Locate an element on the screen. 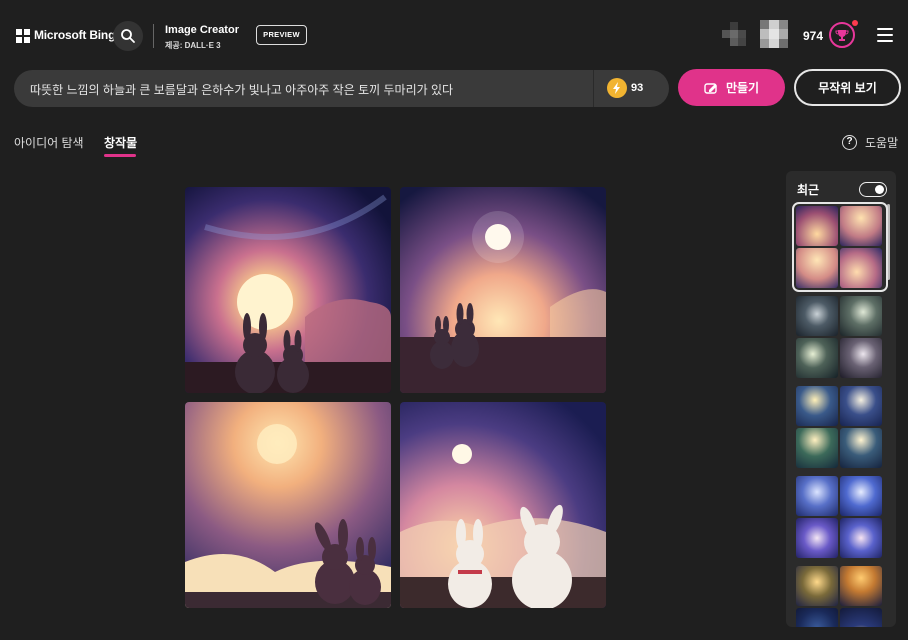 The width and height of the screenshot is (908, 640). search-button is located at coordinates (128, 36).